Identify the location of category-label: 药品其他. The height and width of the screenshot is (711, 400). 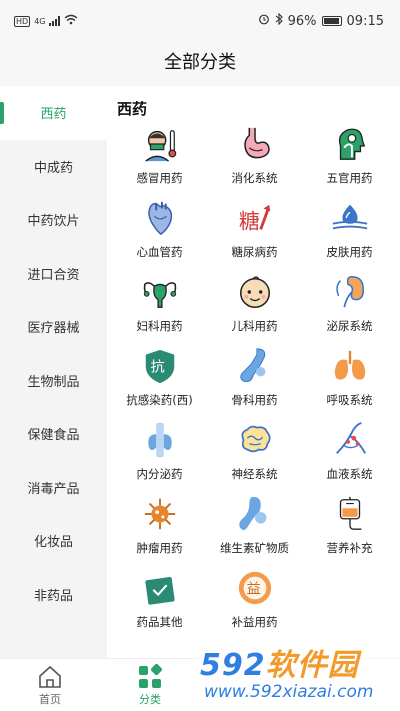
(159, 622).